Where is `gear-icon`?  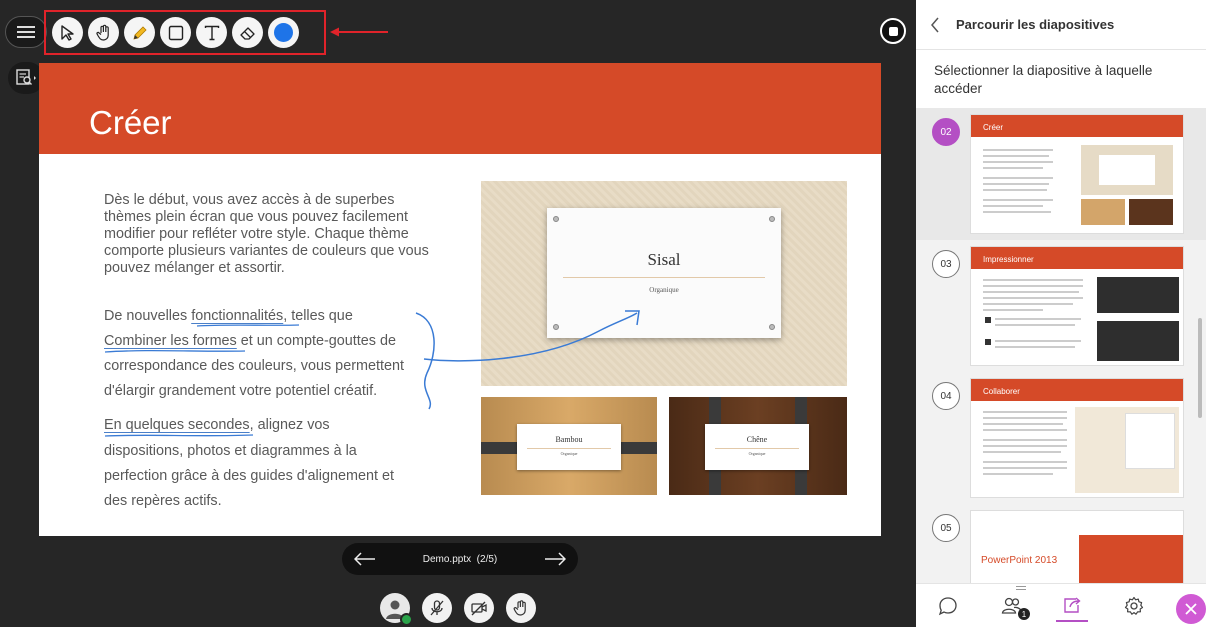
gear-icon is located at coordinates (1134, 605).